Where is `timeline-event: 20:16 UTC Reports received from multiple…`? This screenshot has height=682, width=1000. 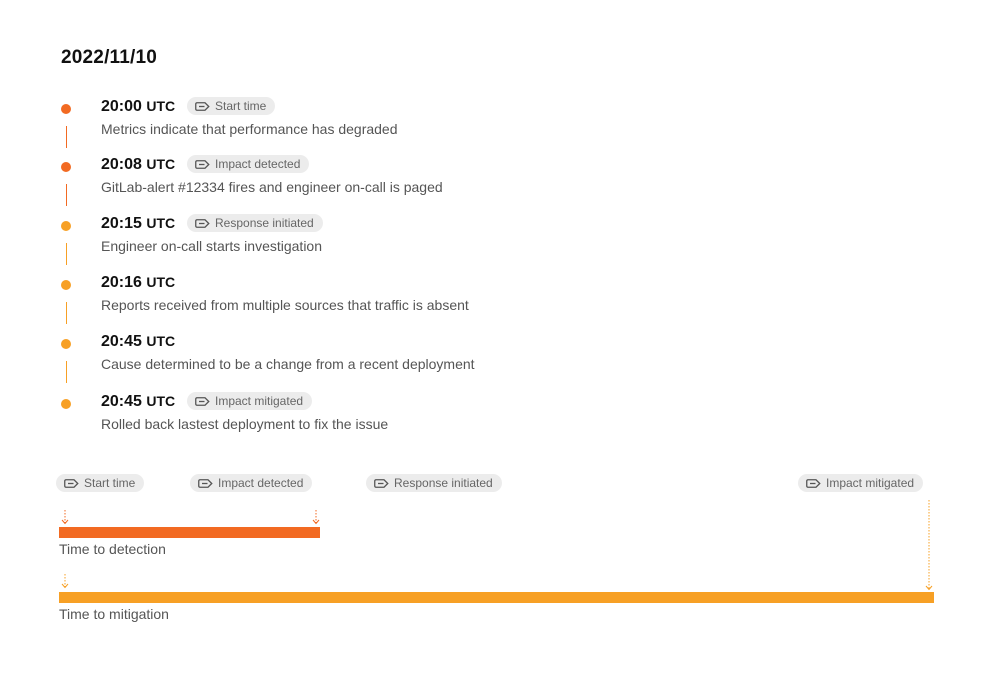
timeline-event: 20:16 UTC Reports received from multiple… is located at coordinates (300, 303).